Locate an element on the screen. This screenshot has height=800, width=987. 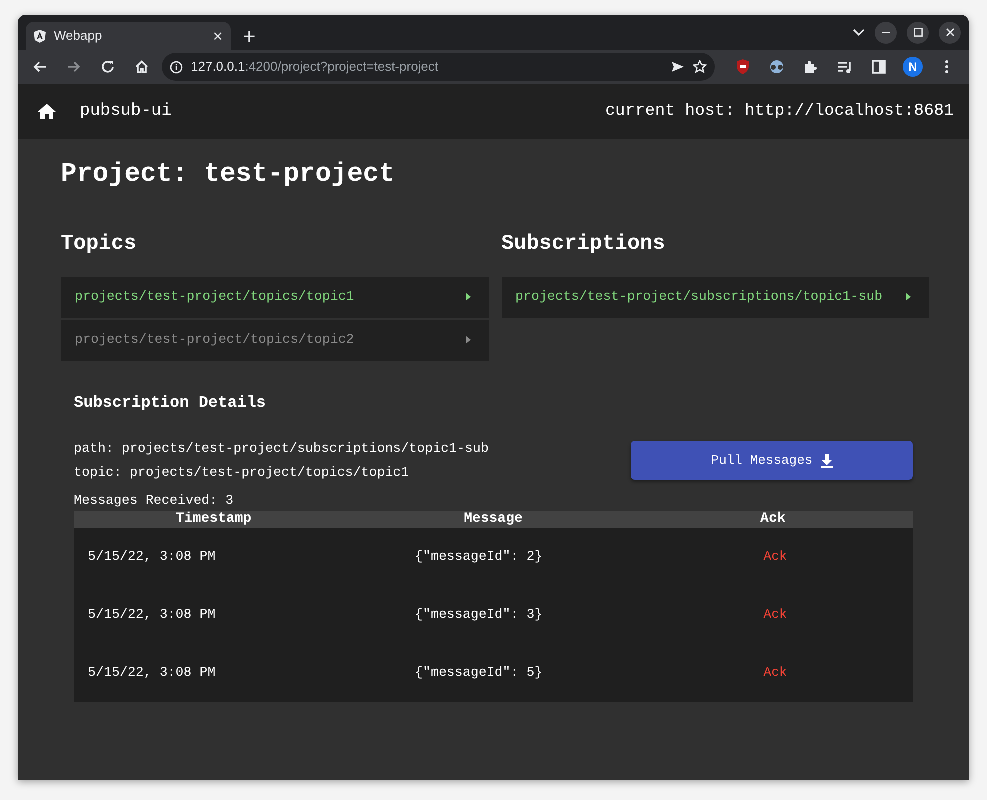
message-cell-text: {"messageId": 5} is located at coordinates (479, 673).